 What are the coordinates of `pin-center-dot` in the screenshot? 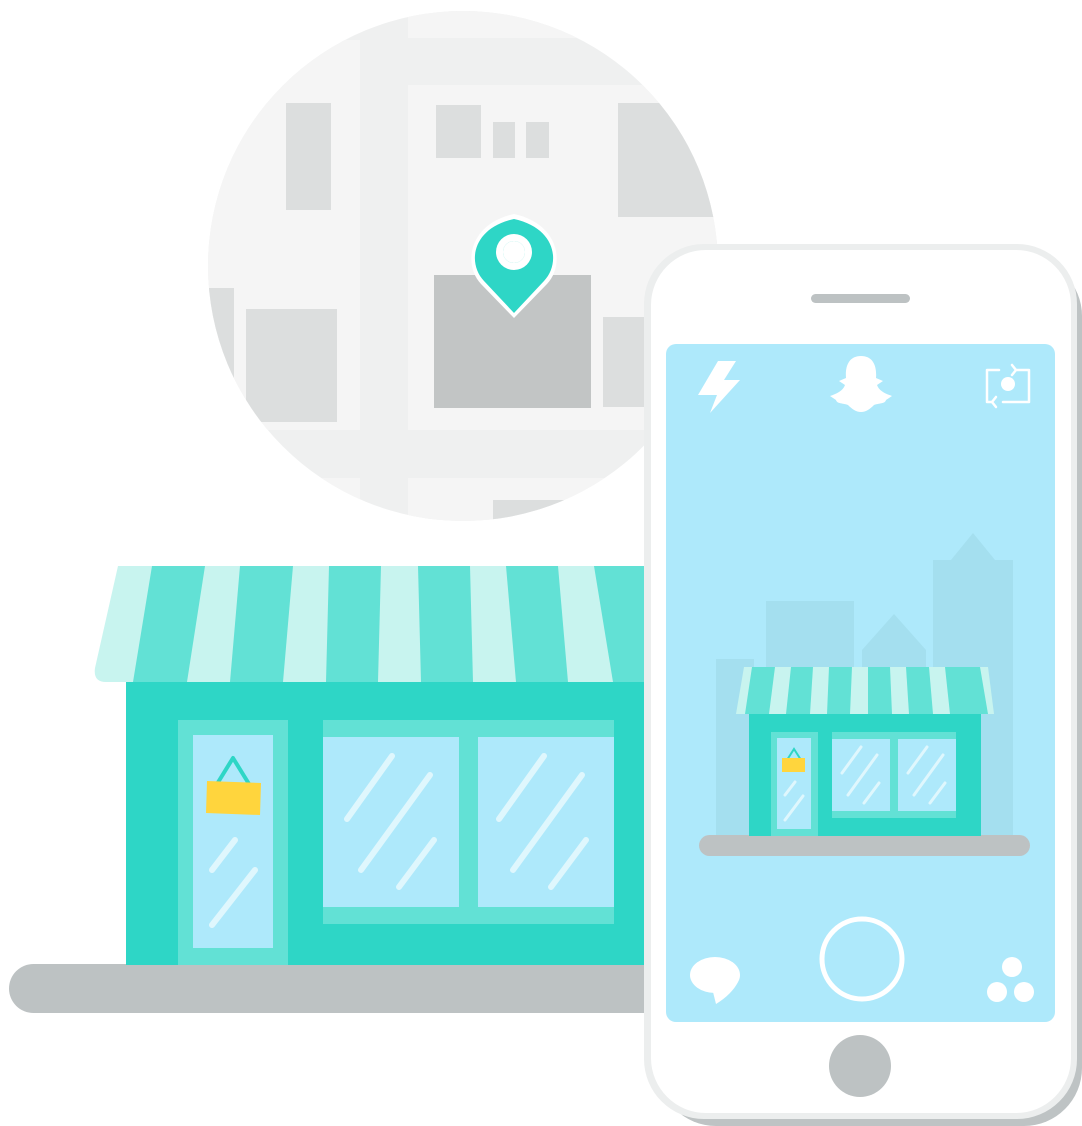 It's located at (514, 252).